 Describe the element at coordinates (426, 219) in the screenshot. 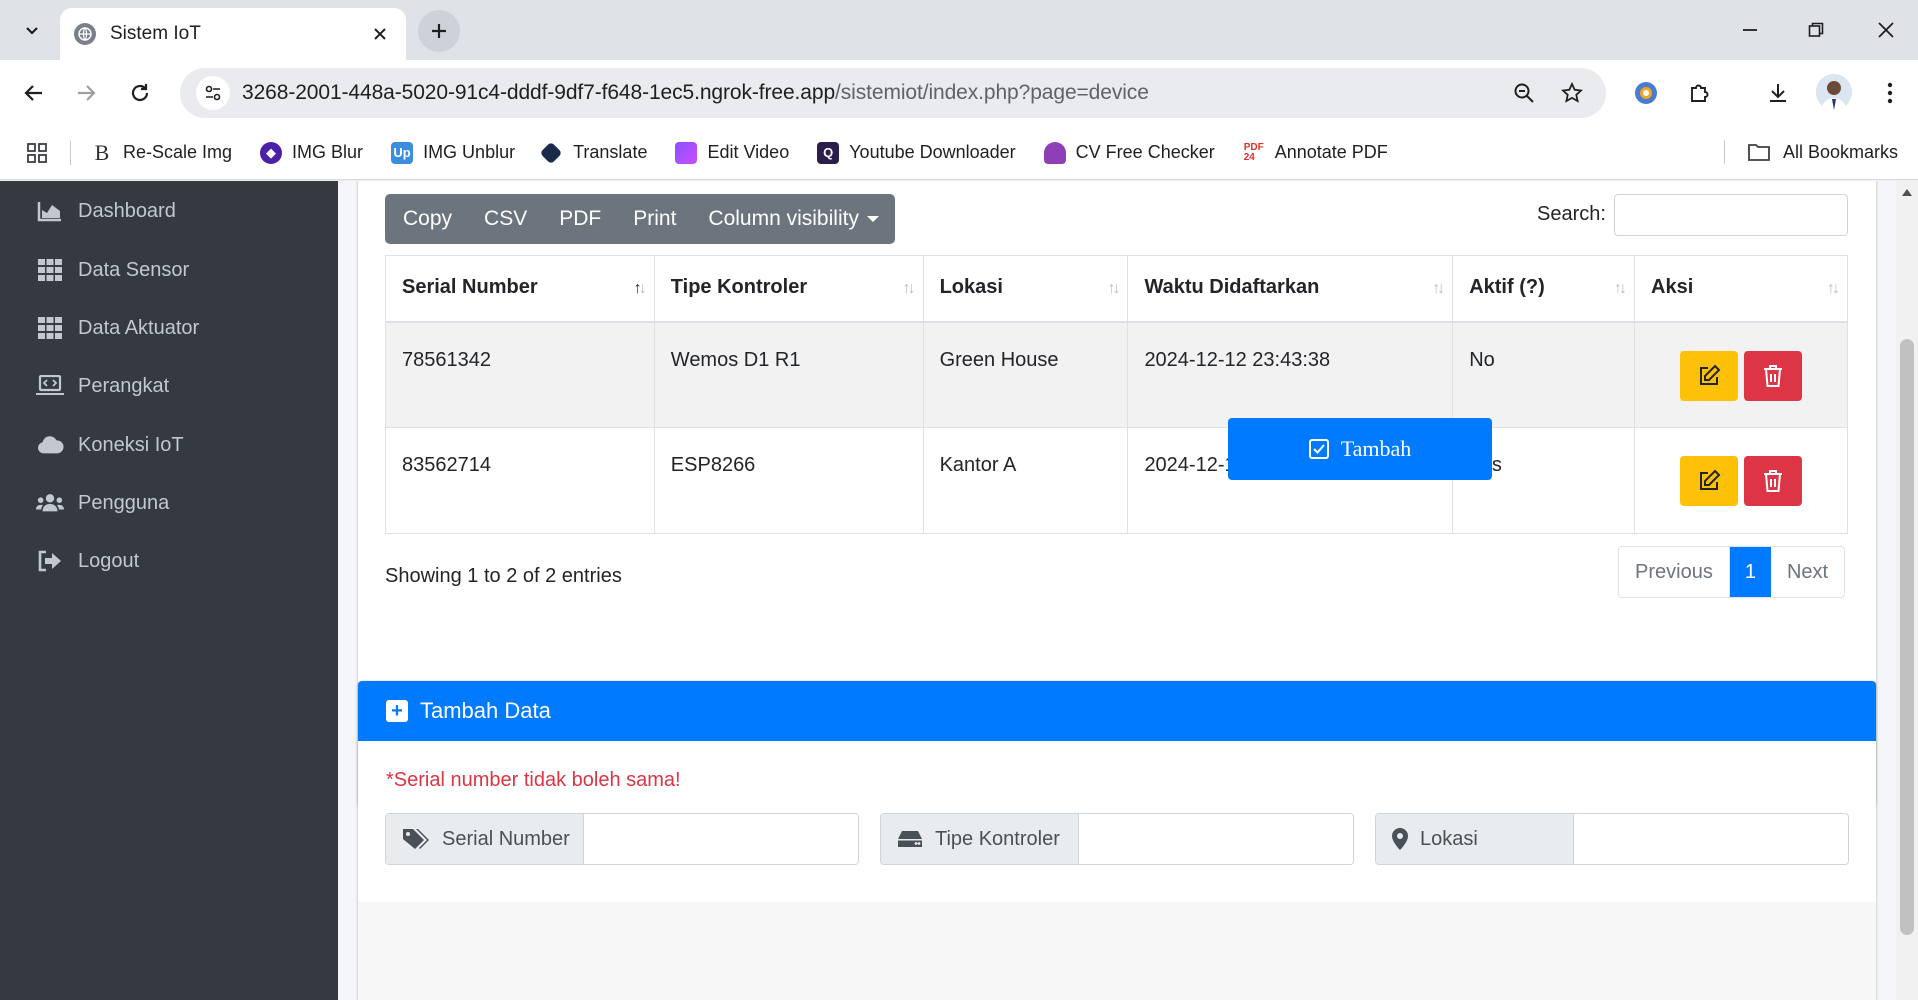

I see `copy-button: Copy` at that location.